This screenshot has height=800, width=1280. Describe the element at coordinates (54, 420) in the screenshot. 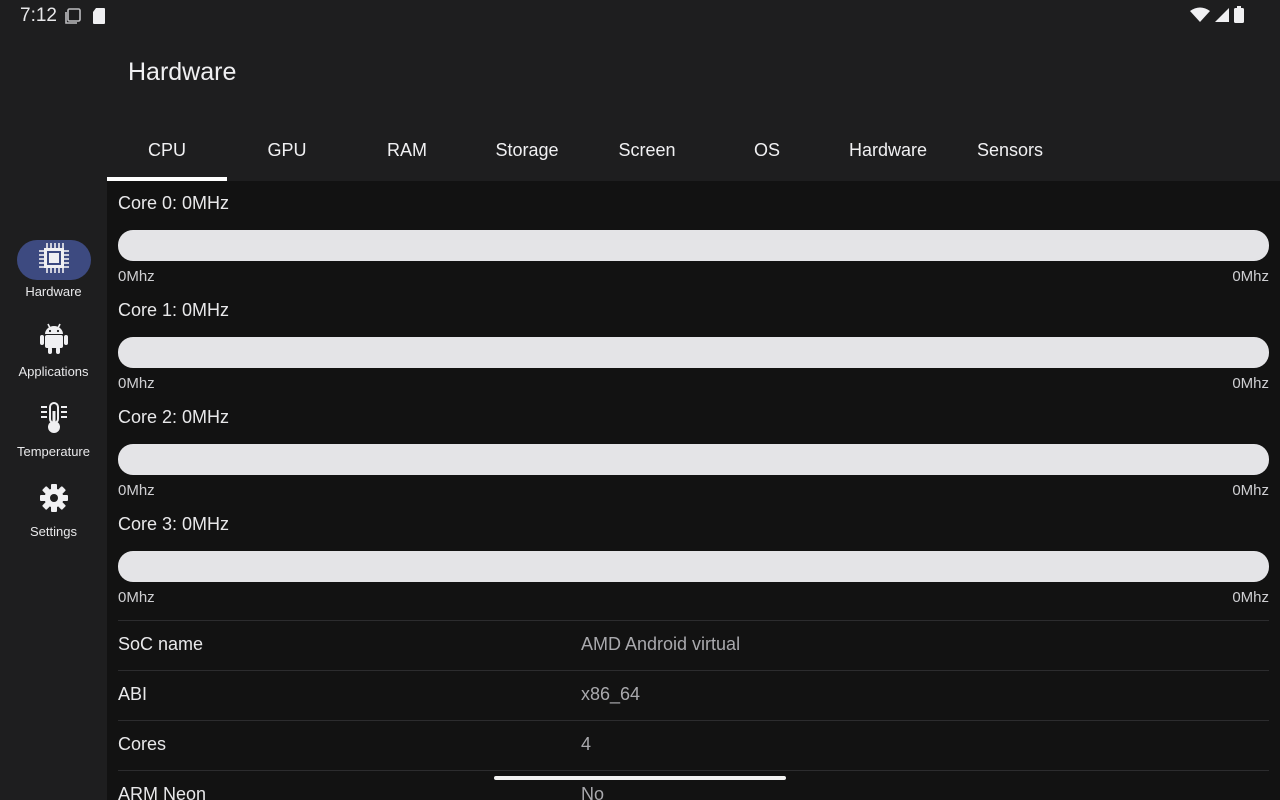

I see `thermometer-icon` at that location.